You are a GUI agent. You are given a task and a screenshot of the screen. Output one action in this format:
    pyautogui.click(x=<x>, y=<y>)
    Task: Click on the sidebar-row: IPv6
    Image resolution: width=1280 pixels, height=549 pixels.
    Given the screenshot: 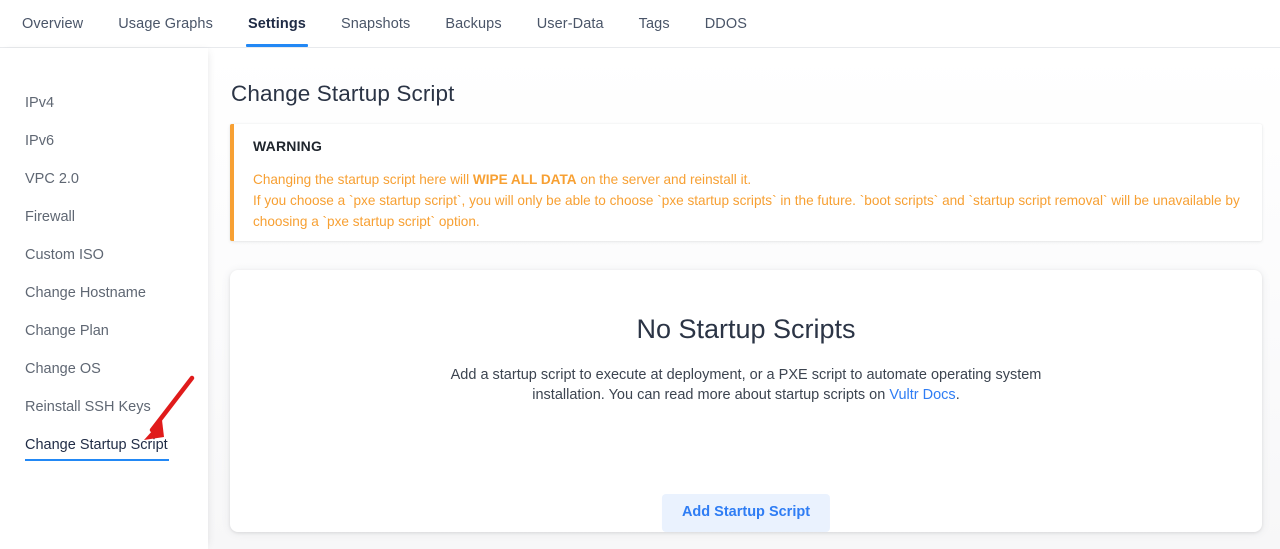 What is the action you would take?
    pyautogui.click(x=104, y=141)
    